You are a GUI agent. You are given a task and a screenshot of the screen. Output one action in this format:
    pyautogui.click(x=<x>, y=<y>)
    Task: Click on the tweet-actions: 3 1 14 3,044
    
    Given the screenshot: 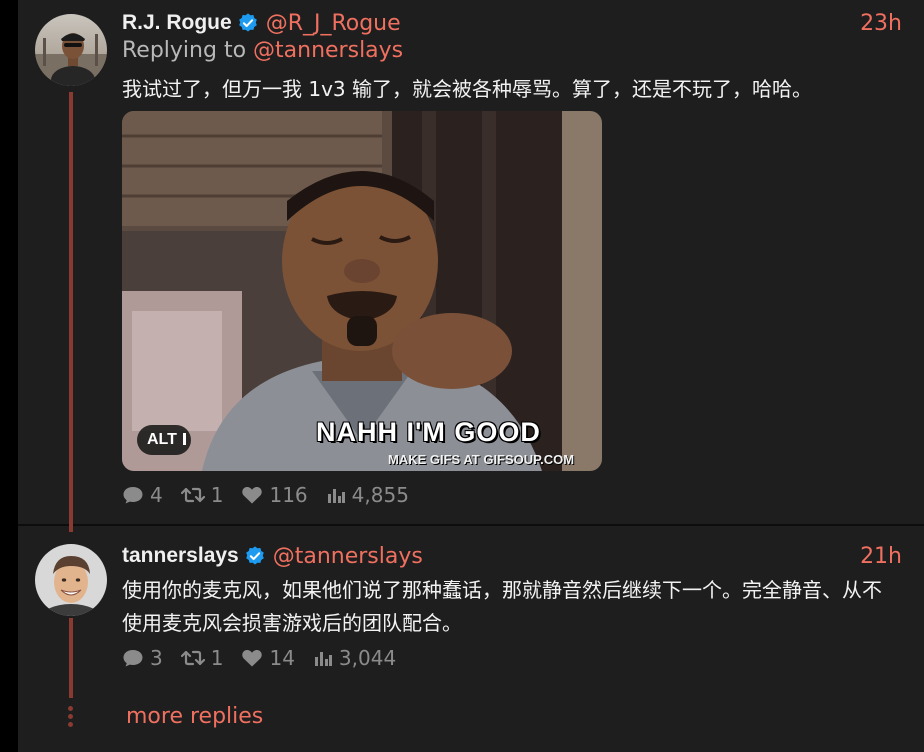 What is the action you would take?
    pyautogui.click(x=268, y=658)
    